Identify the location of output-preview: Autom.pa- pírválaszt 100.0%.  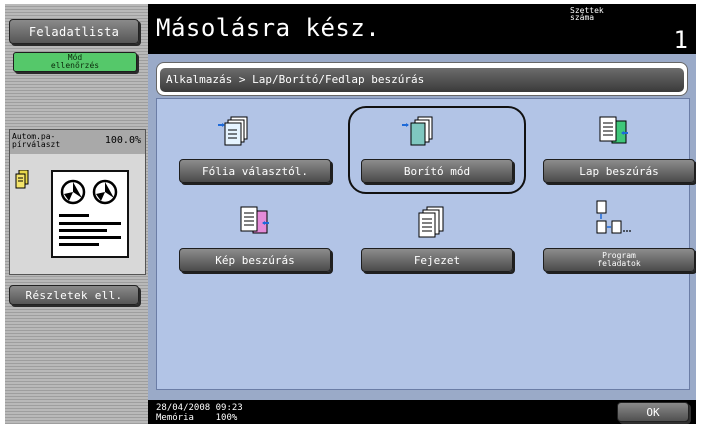
(77, 202).